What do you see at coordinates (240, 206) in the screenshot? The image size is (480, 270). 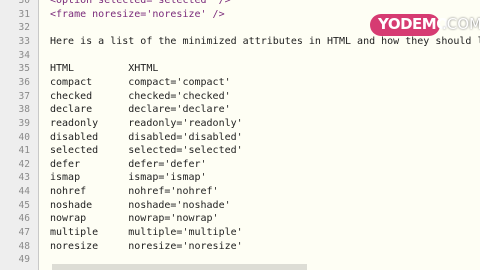 I see `code-line: 45 noshade noshade='noshade'` at bounding box center [240, 206].